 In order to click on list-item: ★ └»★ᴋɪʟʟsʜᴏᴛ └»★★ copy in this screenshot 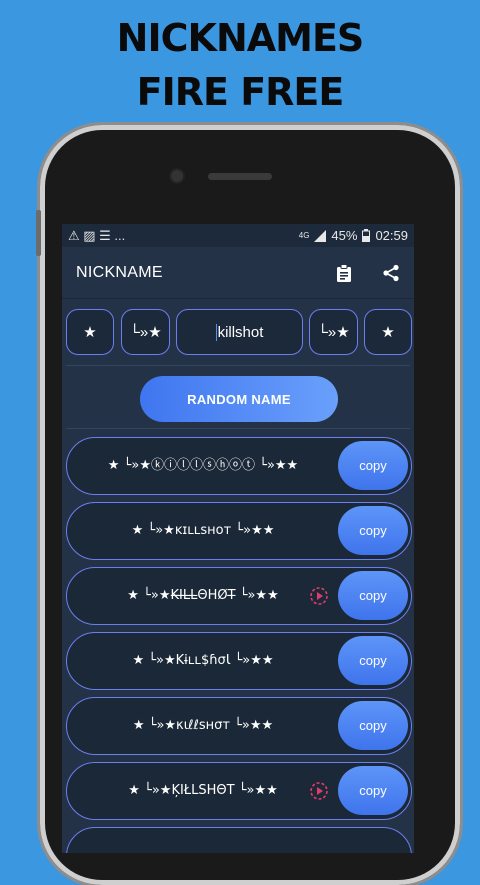, I will do `click(239, 531)`.